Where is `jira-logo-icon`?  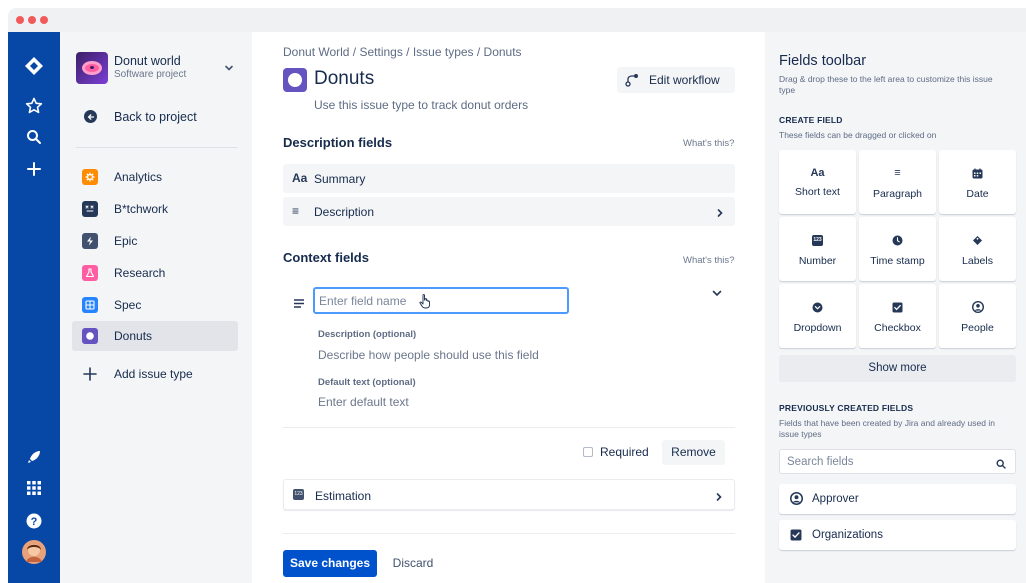 jira-logo-icon is located at coordinates (34, 66).